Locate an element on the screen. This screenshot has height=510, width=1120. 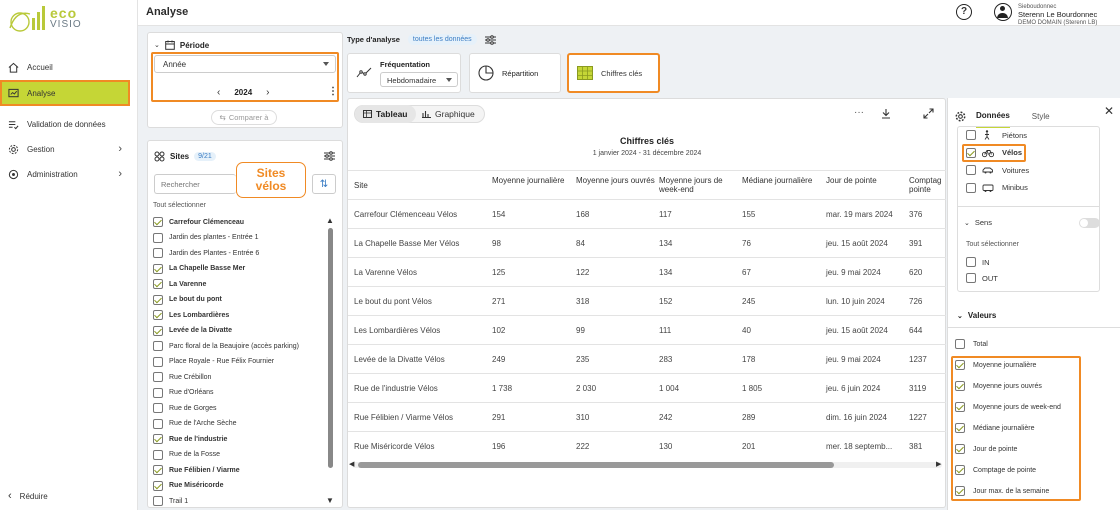
column-header: Moyenne journalière is located at coordinates (532, 180).